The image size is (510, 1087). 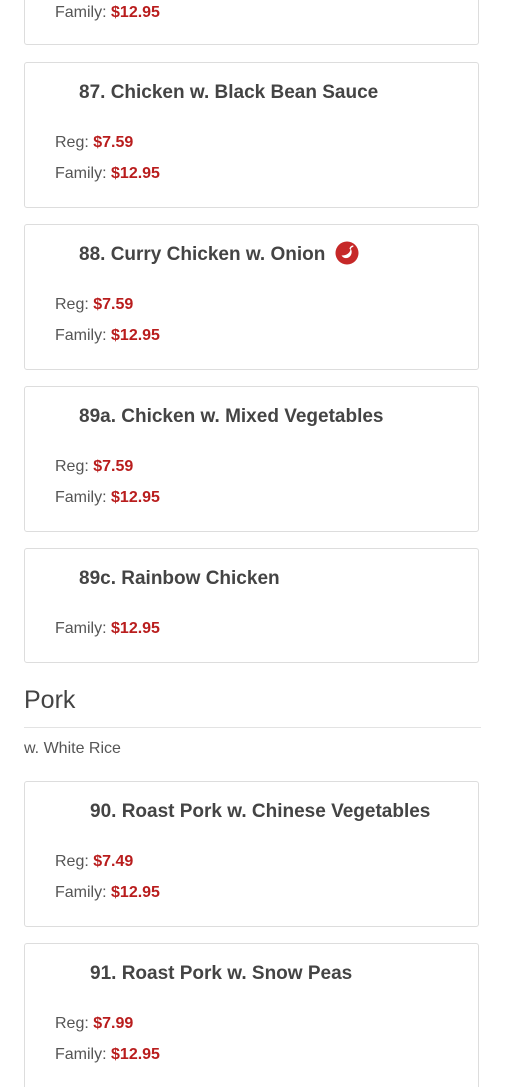 I want to click on item-title-row: 88. Curry Chicken w. Onion, so click(x=219, y=253).